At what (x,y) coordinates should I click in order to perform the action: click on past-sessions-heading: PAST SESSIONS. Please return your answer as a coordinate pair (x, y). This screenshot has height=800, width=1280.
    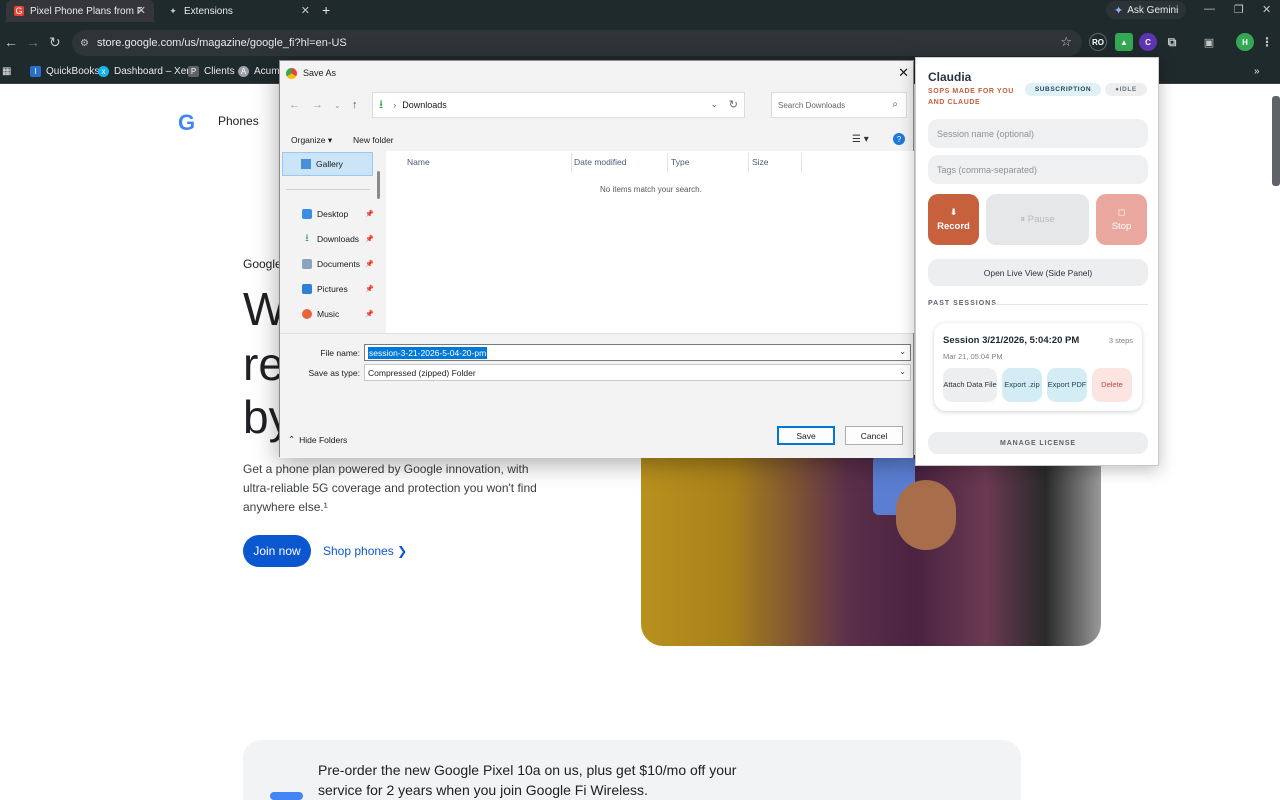
    Looking at the image, I should click on (962, 303).